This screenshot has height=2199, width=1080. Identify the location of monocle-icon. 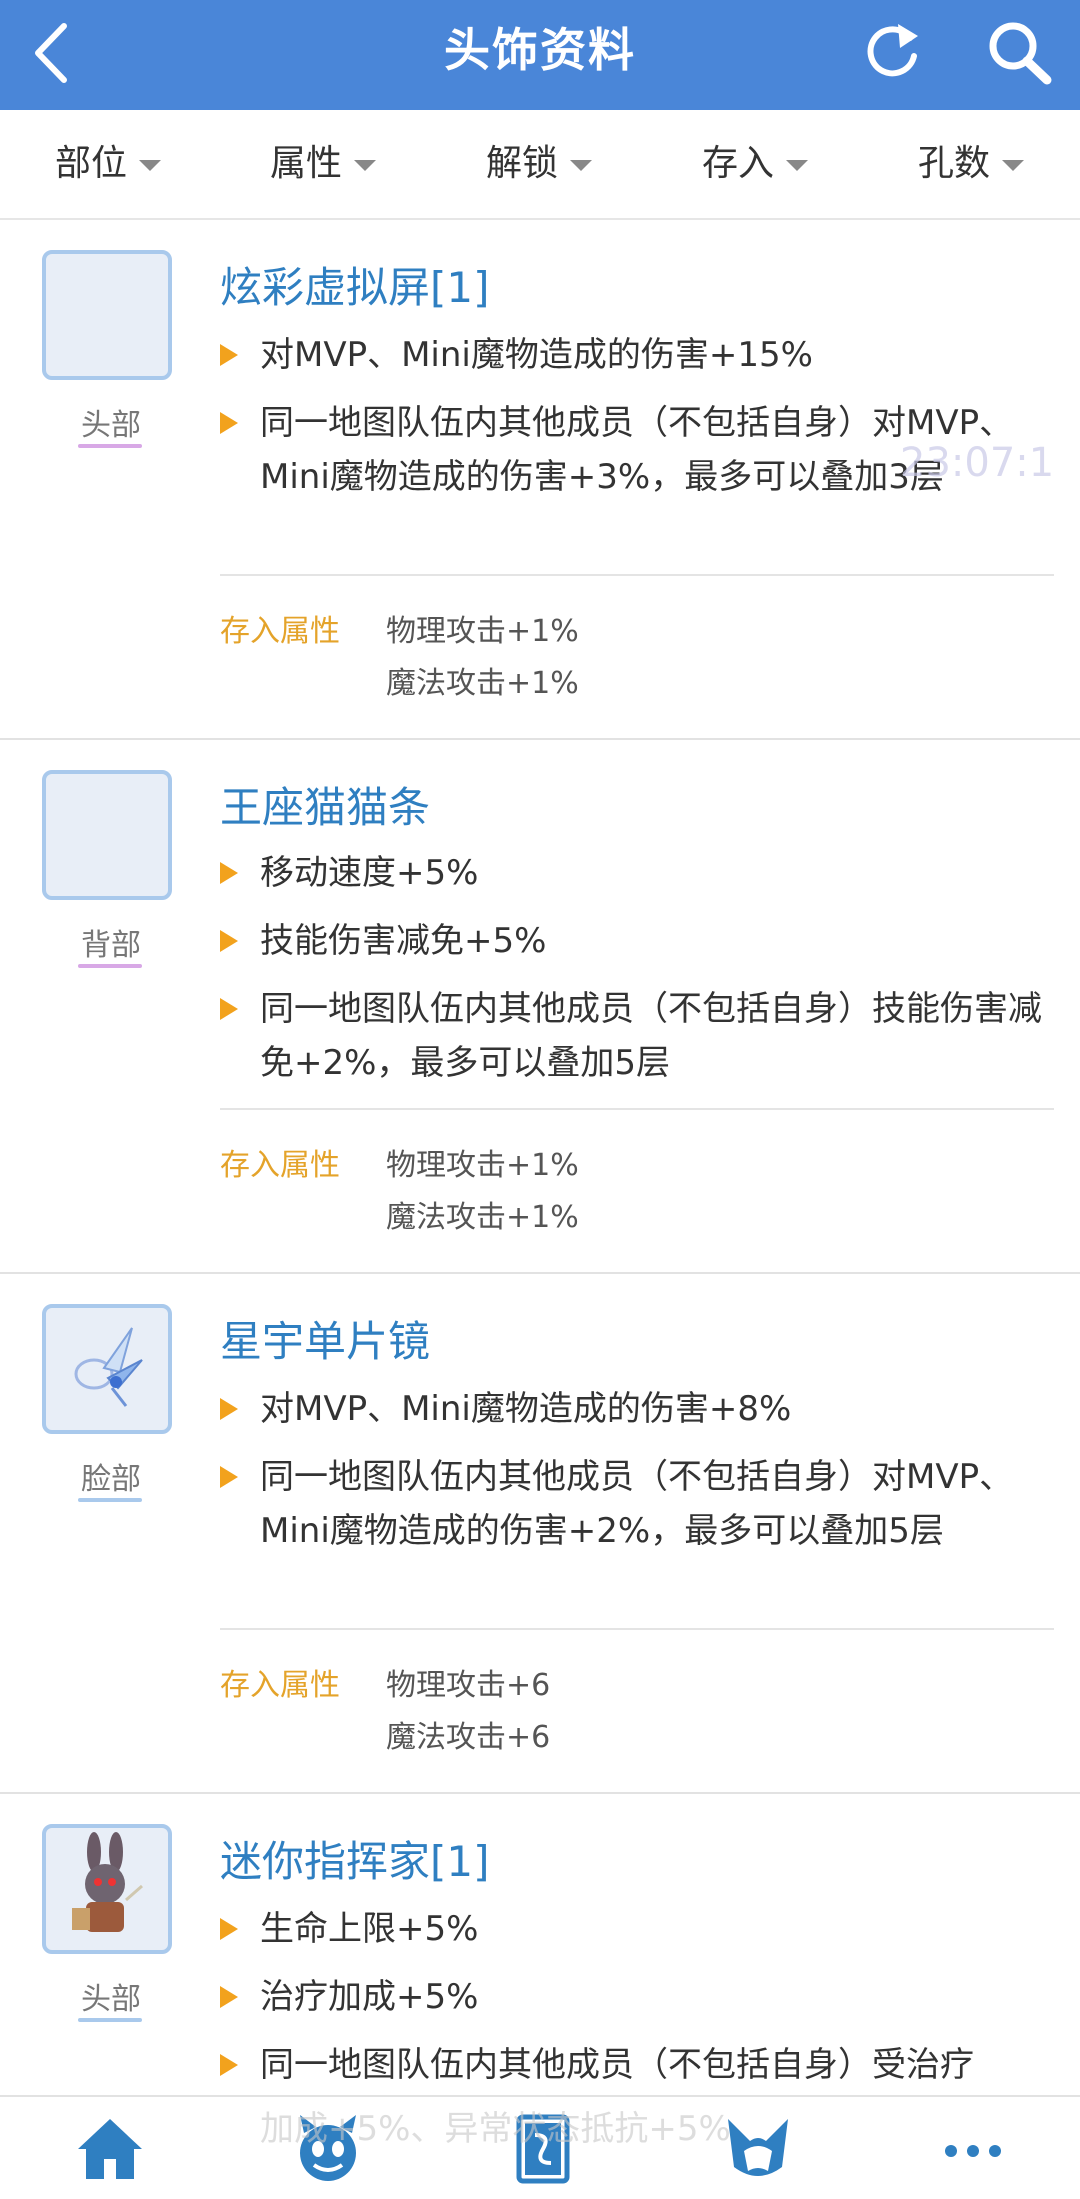
(108, 1367).